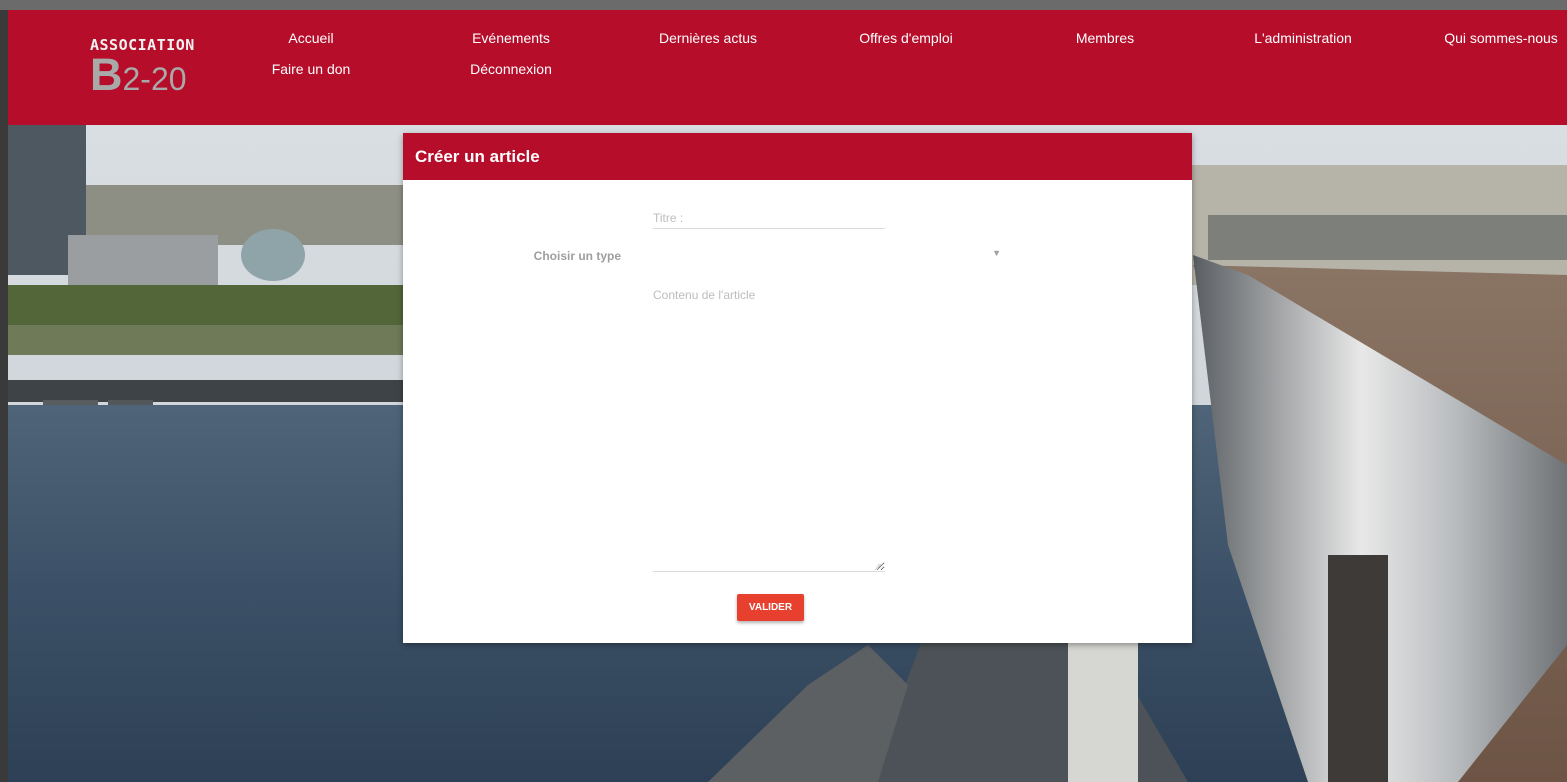  Describe the element at coordinates (311, 69) in the screenshot. I see `nav-faire-un-don: Faire un don` at that location.